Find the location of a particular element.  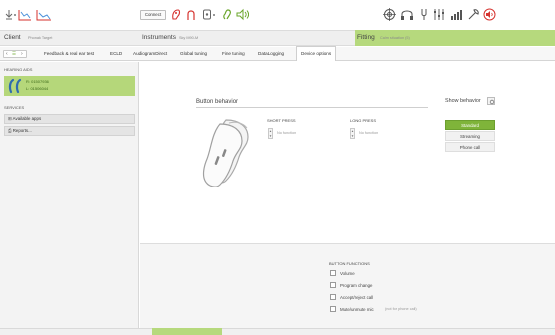

tuning-fork-icon is located at coordinates (424, 14).